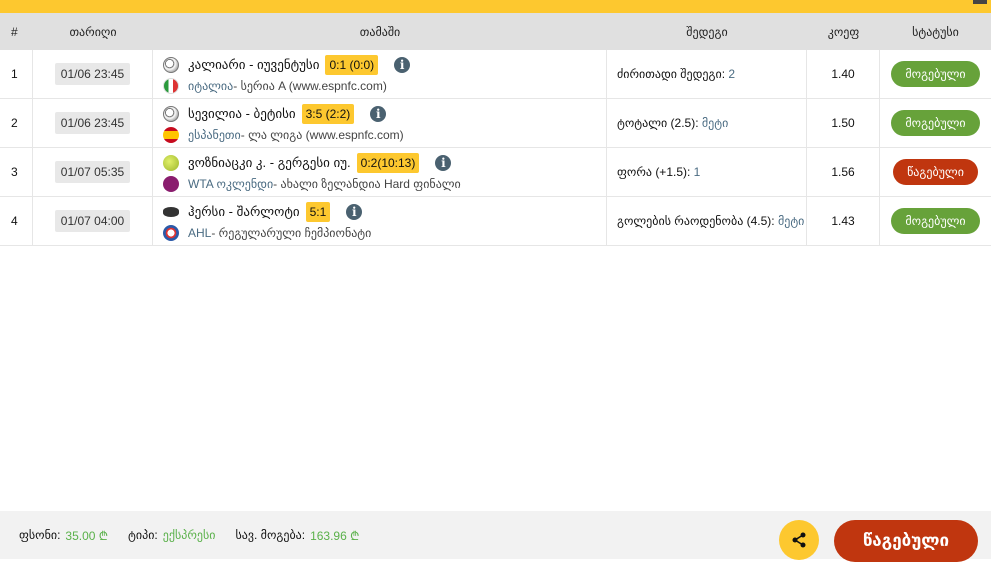  Describe the element at coordinates (254, 64) in the screenshot. I see `match-teams: კალიარი - იუვენტუსი` at that location.